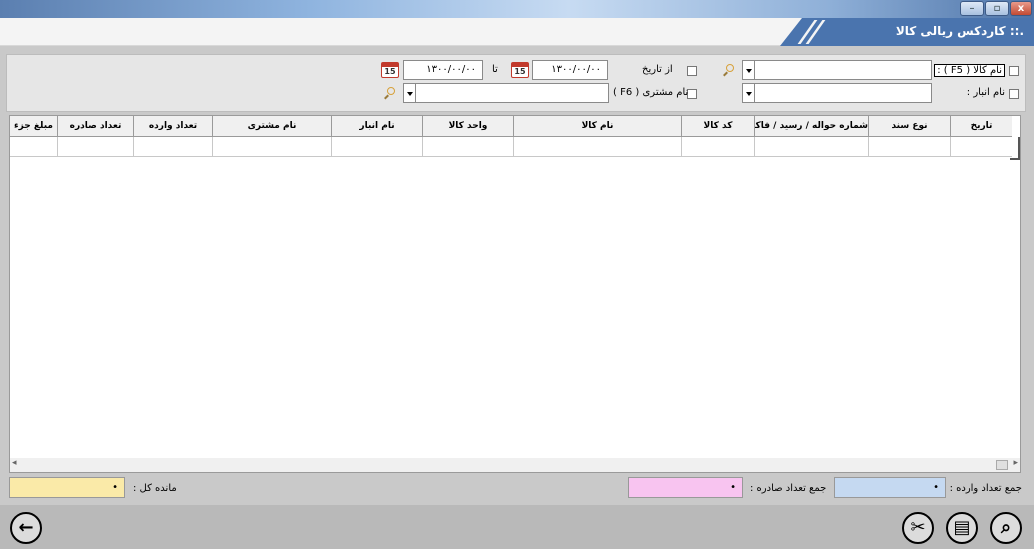 The height and width of the screenshot is (549, 1034). Describe the element at coordinates (972, 8) in the screenshot. I see `minimize-button: –` at that location.